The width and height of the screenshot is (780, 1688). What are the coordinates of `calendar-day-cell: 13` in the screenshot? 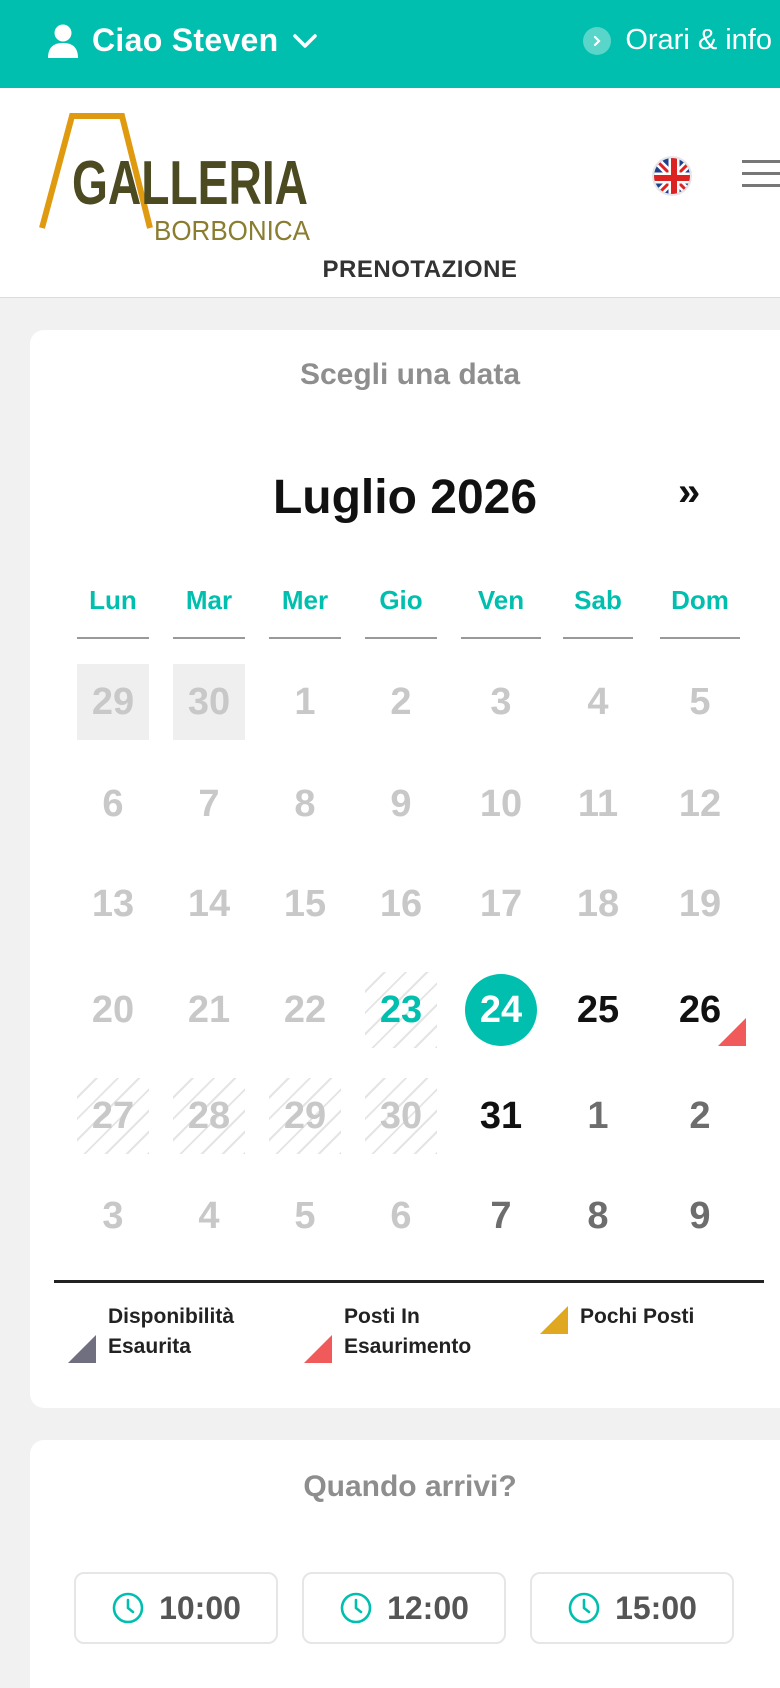 It's located at (113, 904).